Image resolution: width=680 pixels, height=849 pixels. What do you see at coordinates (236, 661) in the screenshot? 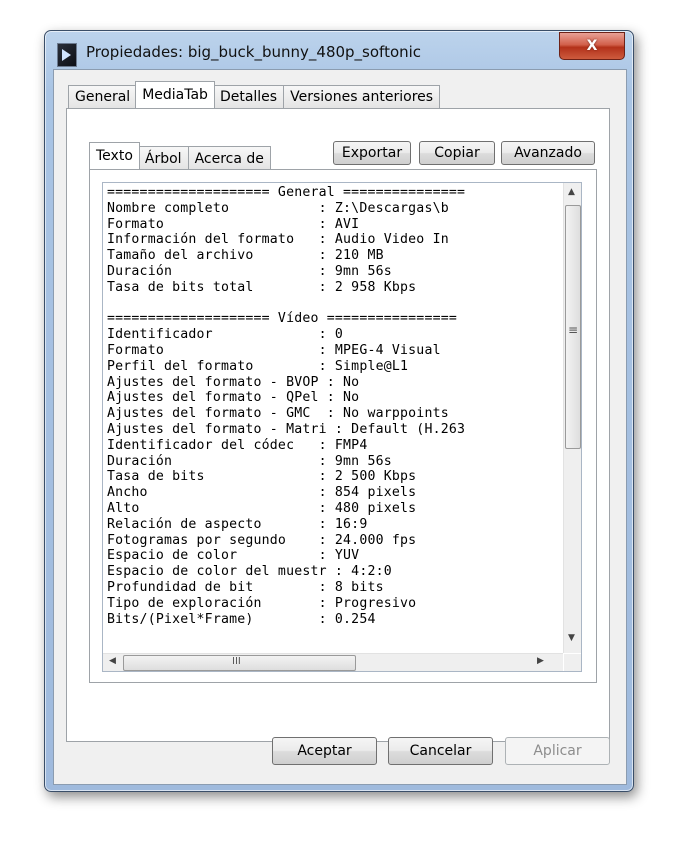
I see `hscroll-grip-icon: III` at bounding box center [236, 661].